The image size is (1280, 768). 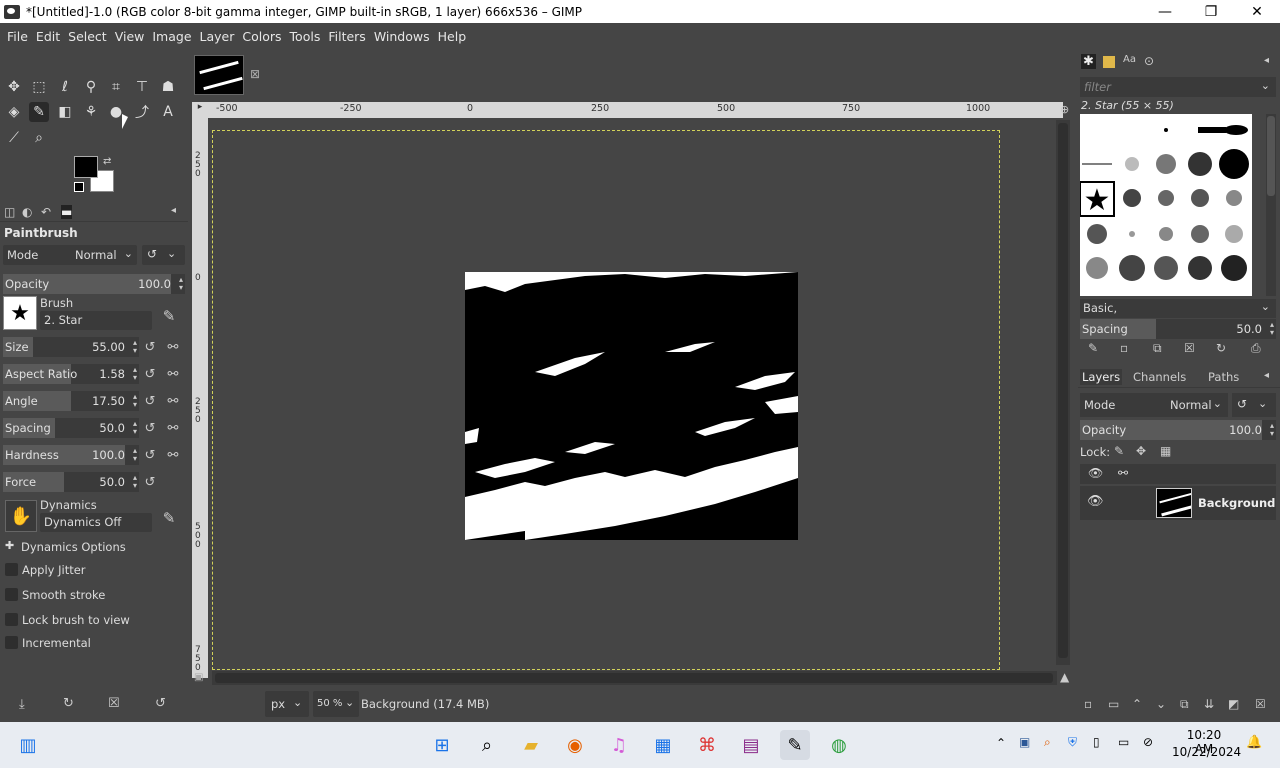 What do you see at coordinates (71, 428) in the screenshot?
I see `spacing-slider: Spacing 50.0 ▴ ▾` at bounding box center [71, 428].